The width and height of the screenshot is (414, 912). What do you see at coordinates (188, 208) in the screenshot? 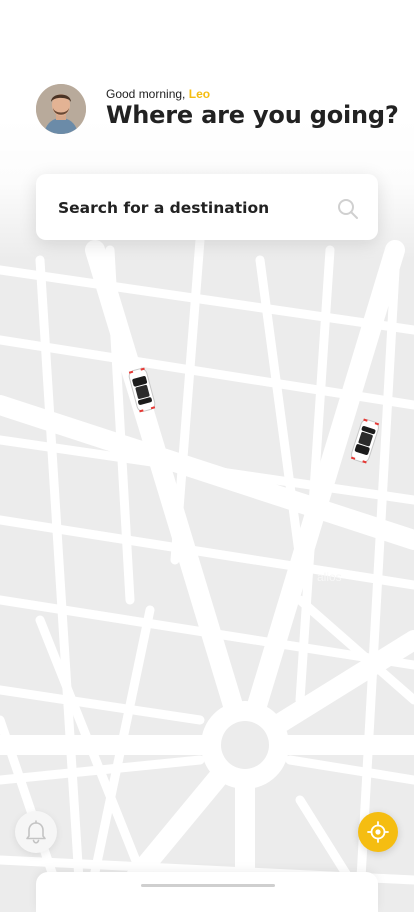
I see `search-input` at bounding box center [188, 208].